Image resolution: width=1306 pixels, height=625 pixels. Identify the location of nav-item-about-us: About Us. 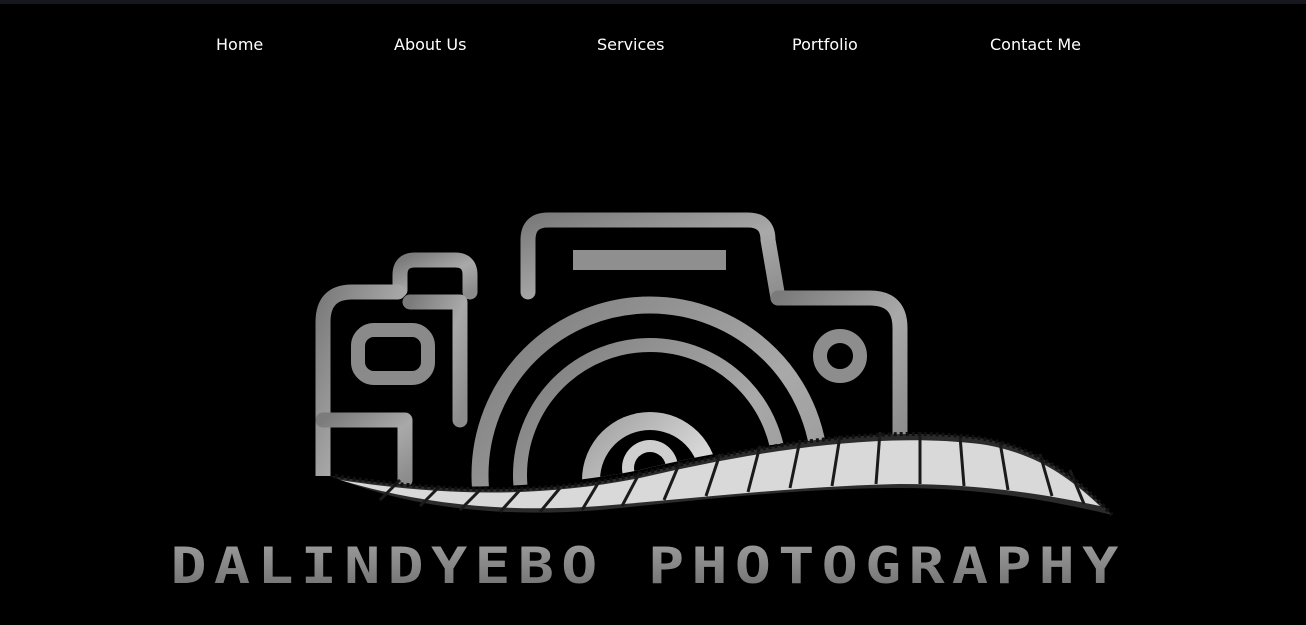
(430, 45).